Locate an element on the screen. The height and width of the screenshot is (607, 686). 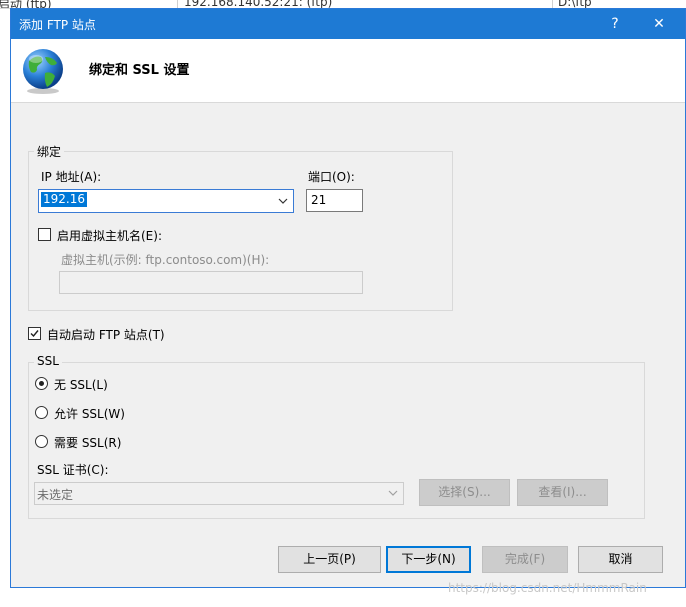
virtual-host-example-label: 虚拟主机(示例: ftp.contoso.com)(H): is located at coordinates (165, 260).